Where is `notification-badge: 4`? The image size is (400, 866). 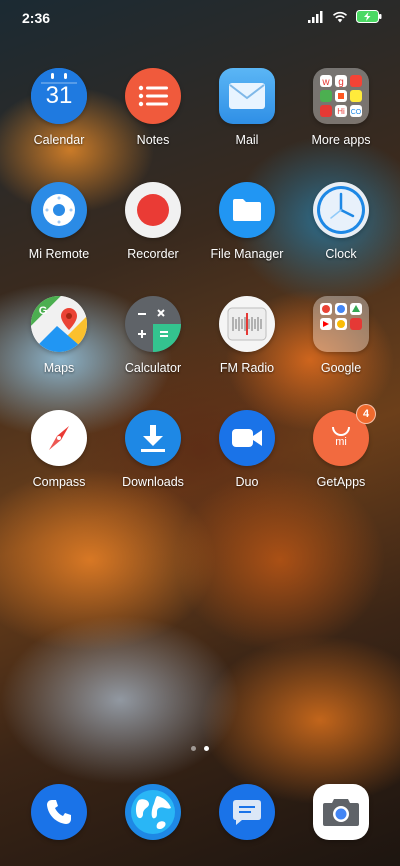 notification-badge: 4 is located at coordinates (366, 414).